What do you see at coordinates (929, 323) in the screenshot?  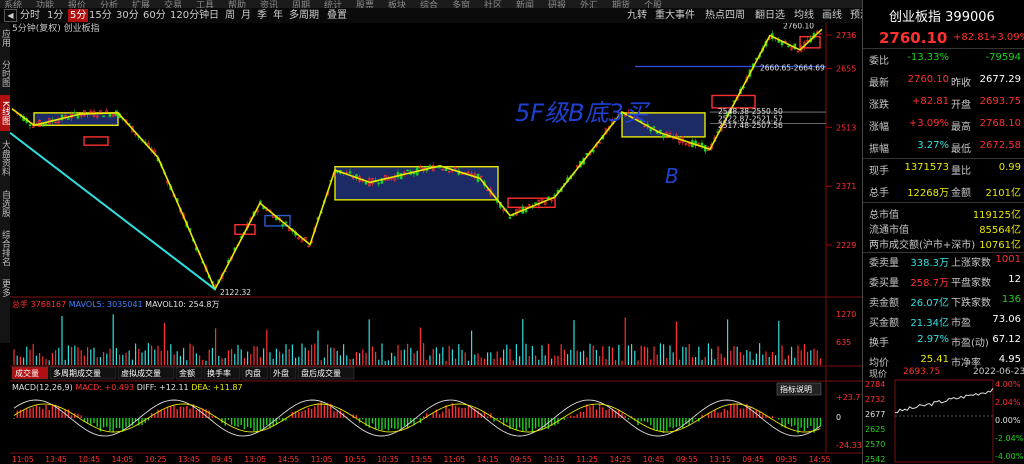 I see `quote-row-value: 21.34亿` at bounding box center [929, 323].